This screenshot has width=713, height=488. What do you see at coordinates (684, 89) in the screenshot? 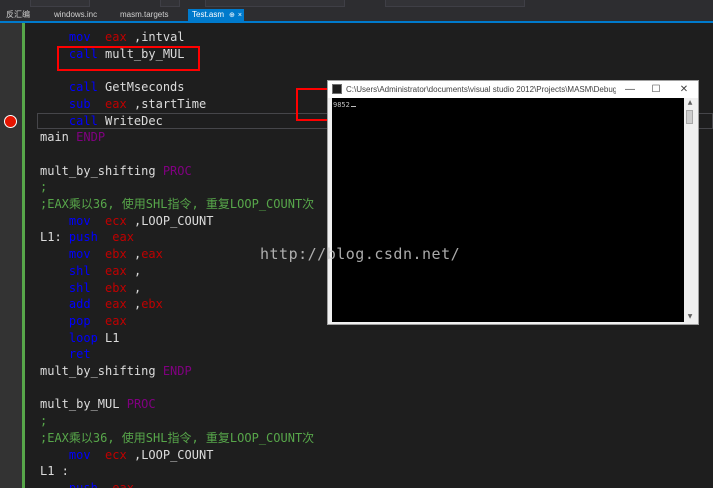
I see `close-button: ✕` at bounding box center [684, 89].